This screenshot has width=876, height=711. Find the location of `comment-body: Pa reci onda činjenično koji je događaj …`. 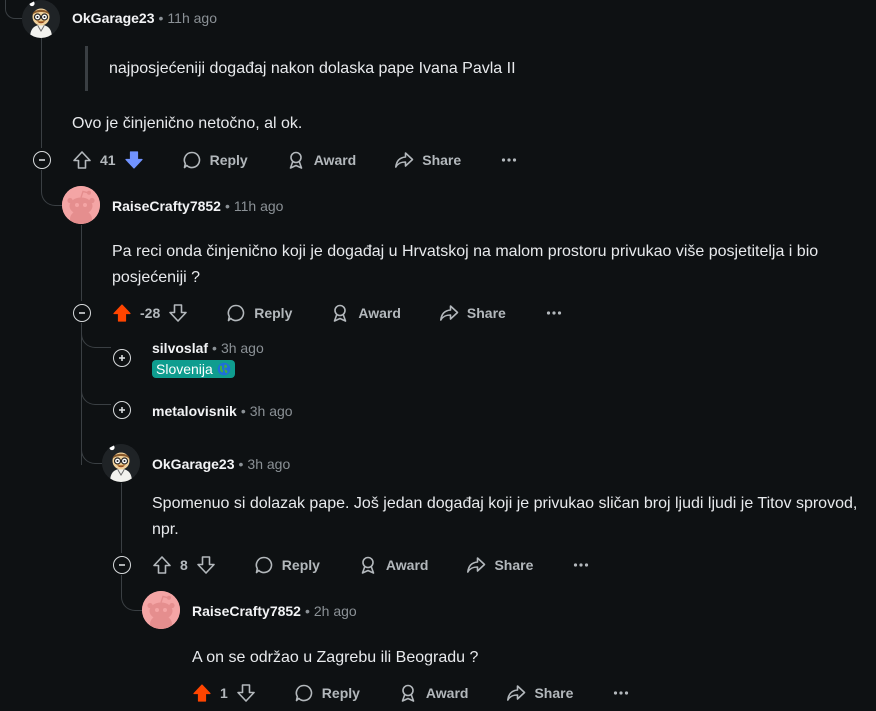

comment-body: Pa reci onda činjenično koji je događaj … is located at coordinates (465, 264).